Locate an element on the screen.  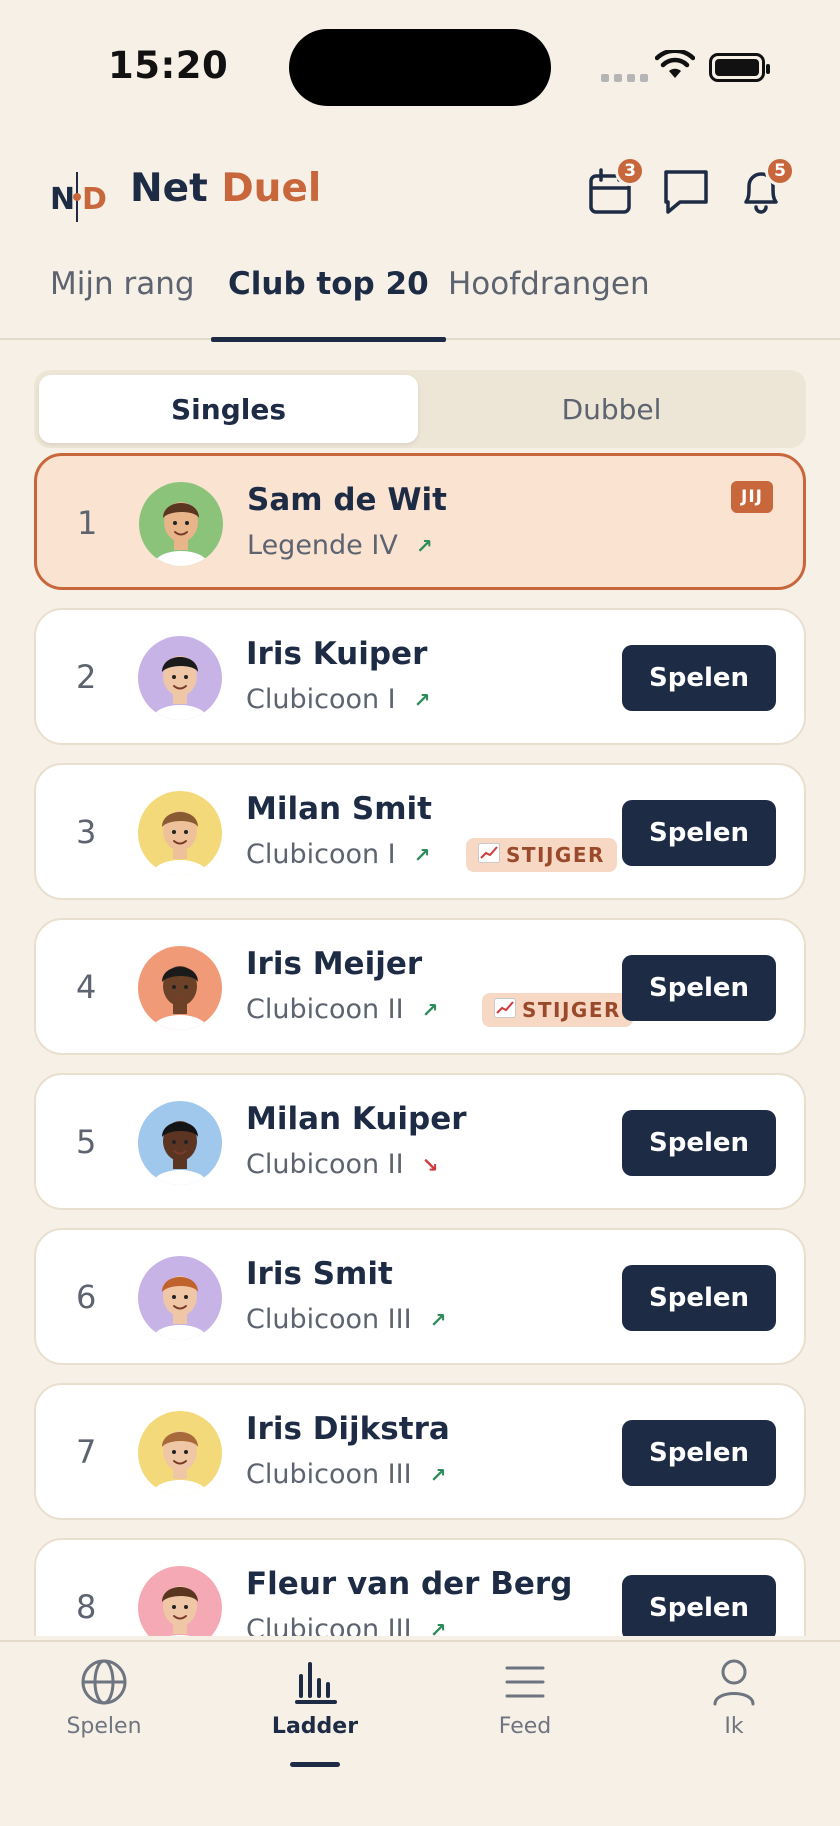
ranking-tabs: Mijn rang Club top 20 Hoofdrangen is located at coordinates (420, 299).